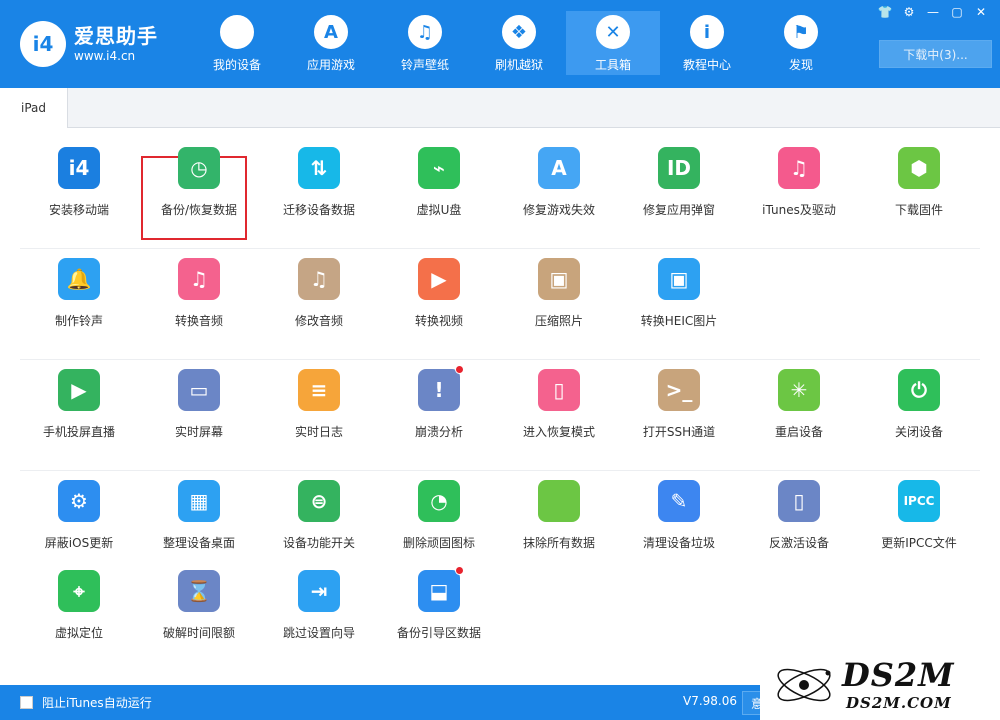  I want to click on tool-glyph: ▶, so click(439, 279).